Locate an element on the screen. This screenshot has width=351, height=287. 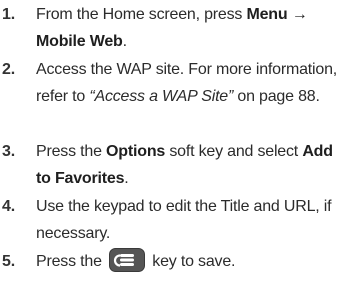
mobile-web-label: Mobile Web is located at coordinates (79, 41).